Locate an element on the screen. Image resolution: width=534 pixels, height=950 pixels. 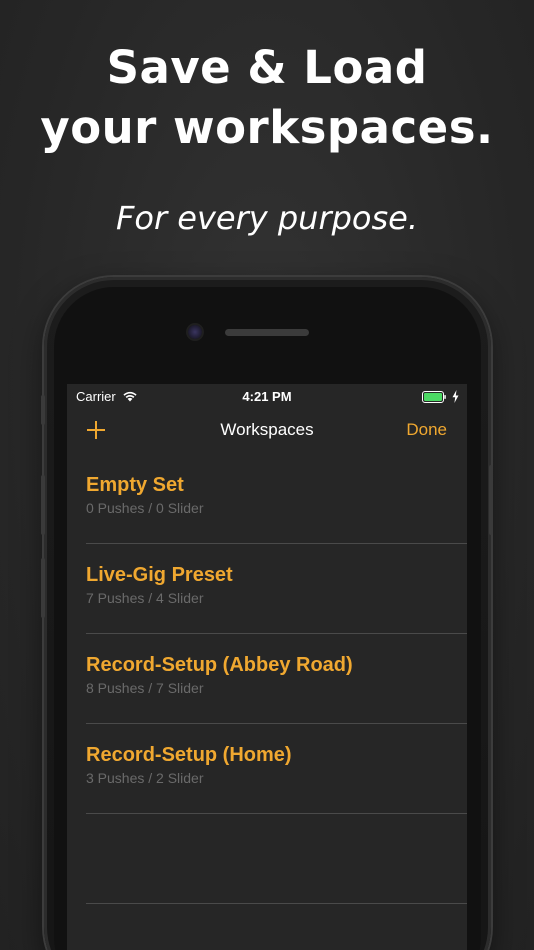
done-button: Done is located at coordinates (426, 430).